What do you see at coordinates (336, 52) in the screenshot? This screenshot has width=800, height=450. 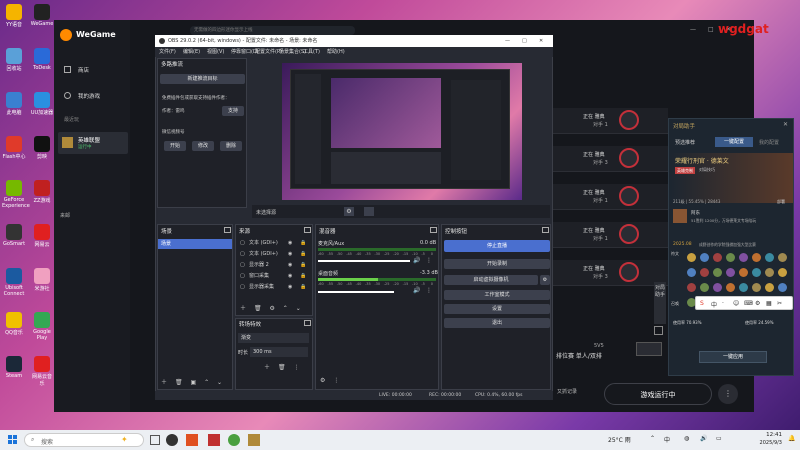 I see `obs-menu-item: 帮助(H)` at bounding box center [336, 52].